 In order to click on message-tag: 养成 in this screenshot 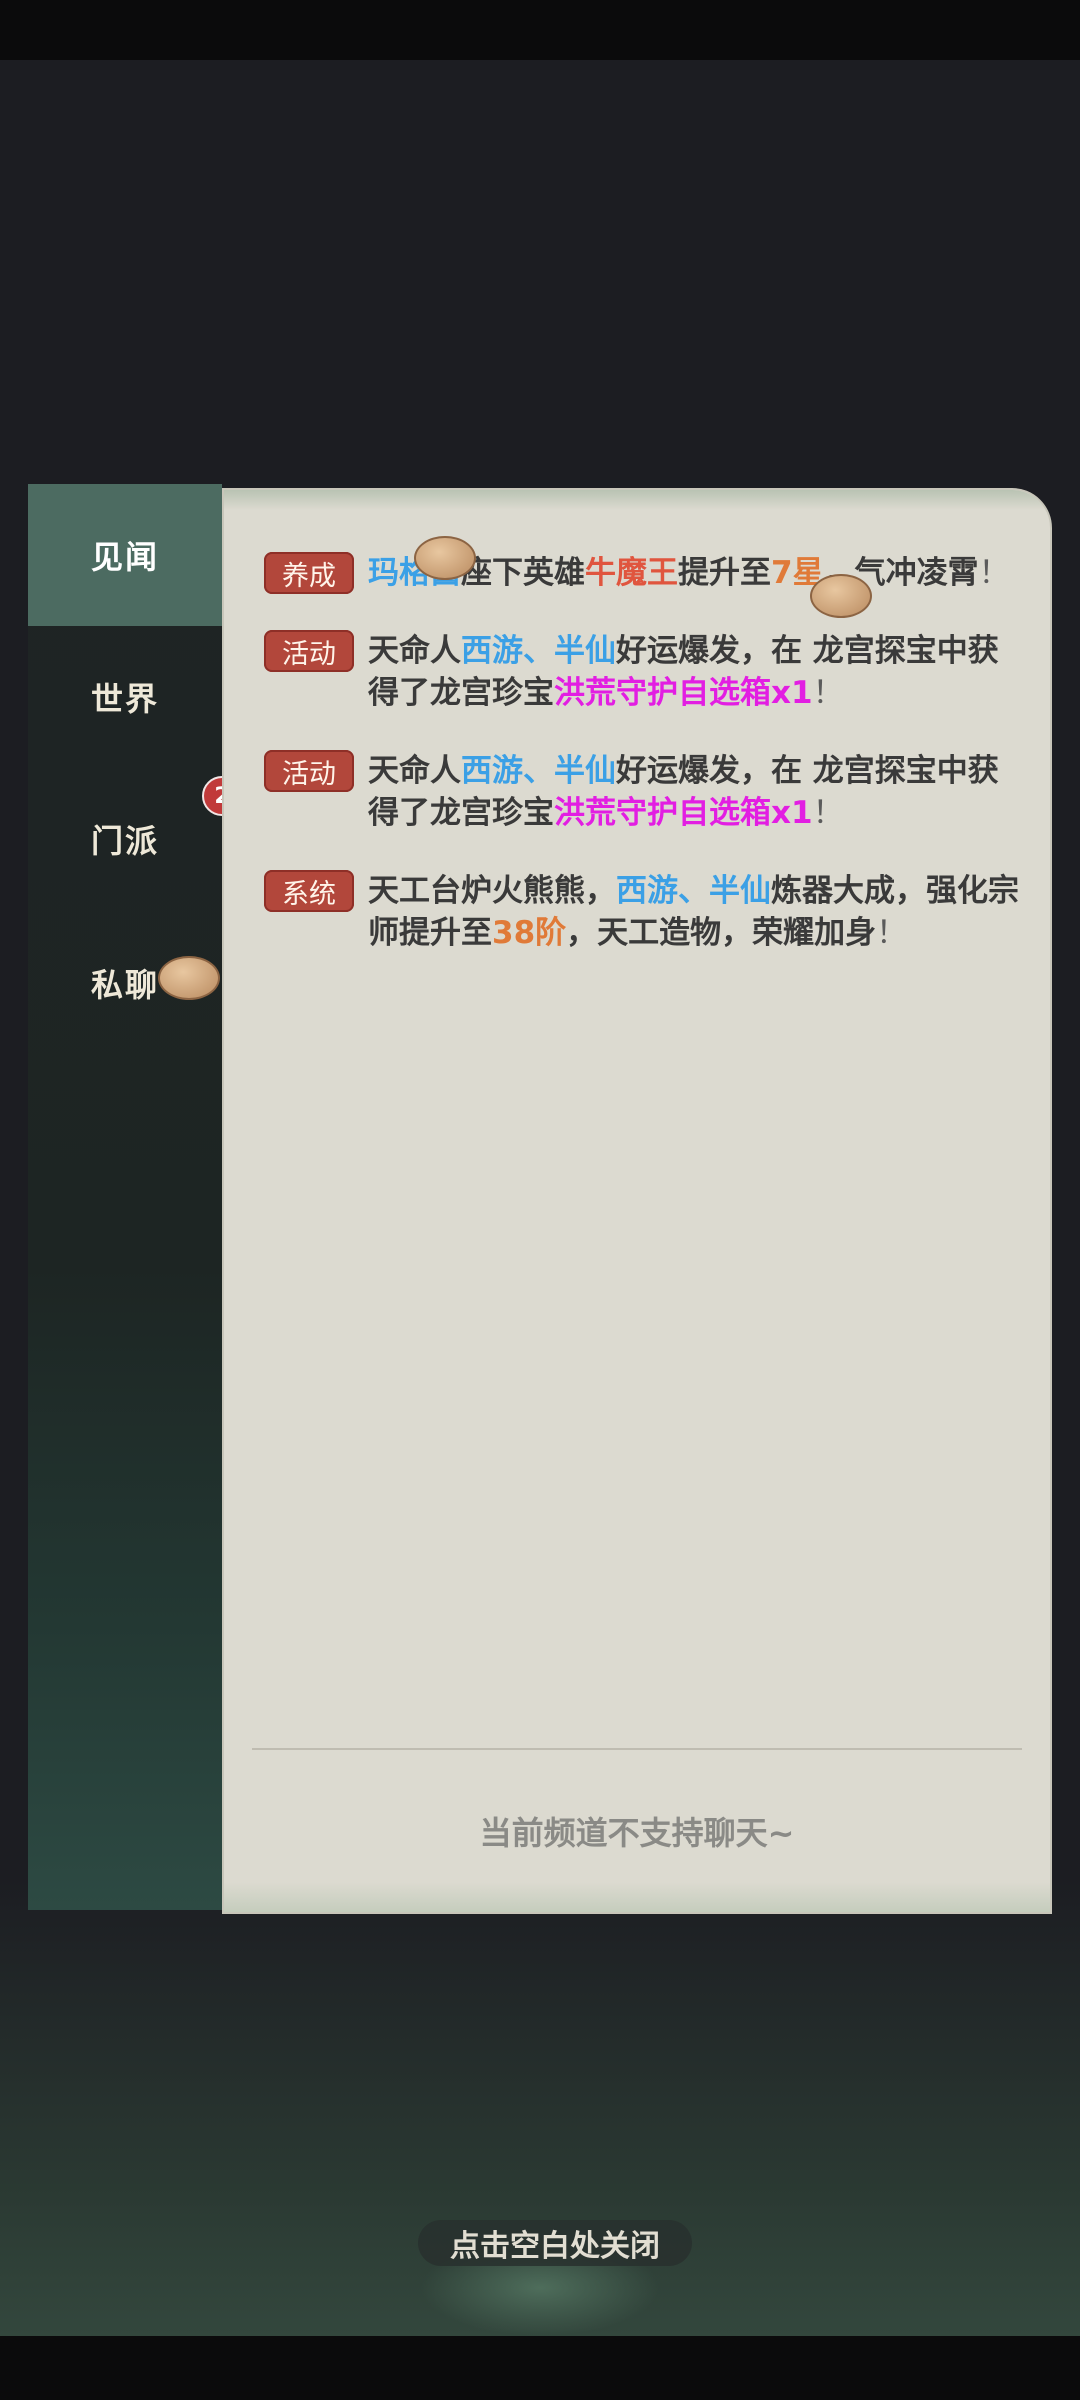, I will do `click(309, 573)`.